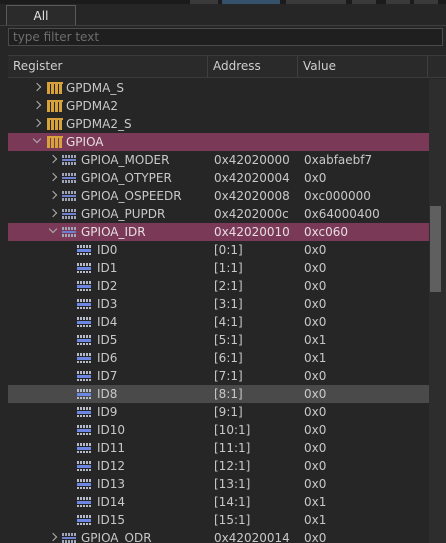  Describe the element at coordinates (218, 536) in the screenshot. I see `tree-row-gpioa-odr: GPIOA_ODR 0x42020014 0x0` at that location.